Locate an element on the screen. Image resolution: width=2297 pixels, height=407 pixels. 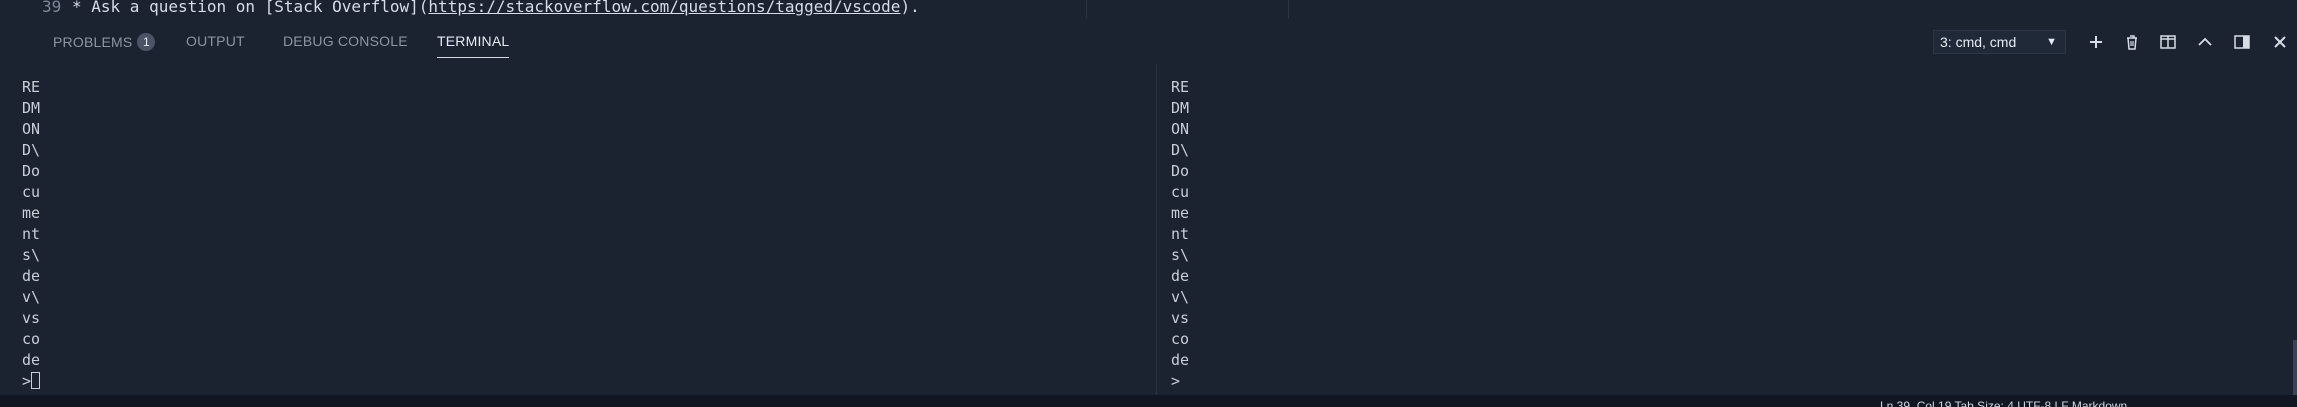
tab-terminal-label: TERMINAL is located at coordinates (473, 41).